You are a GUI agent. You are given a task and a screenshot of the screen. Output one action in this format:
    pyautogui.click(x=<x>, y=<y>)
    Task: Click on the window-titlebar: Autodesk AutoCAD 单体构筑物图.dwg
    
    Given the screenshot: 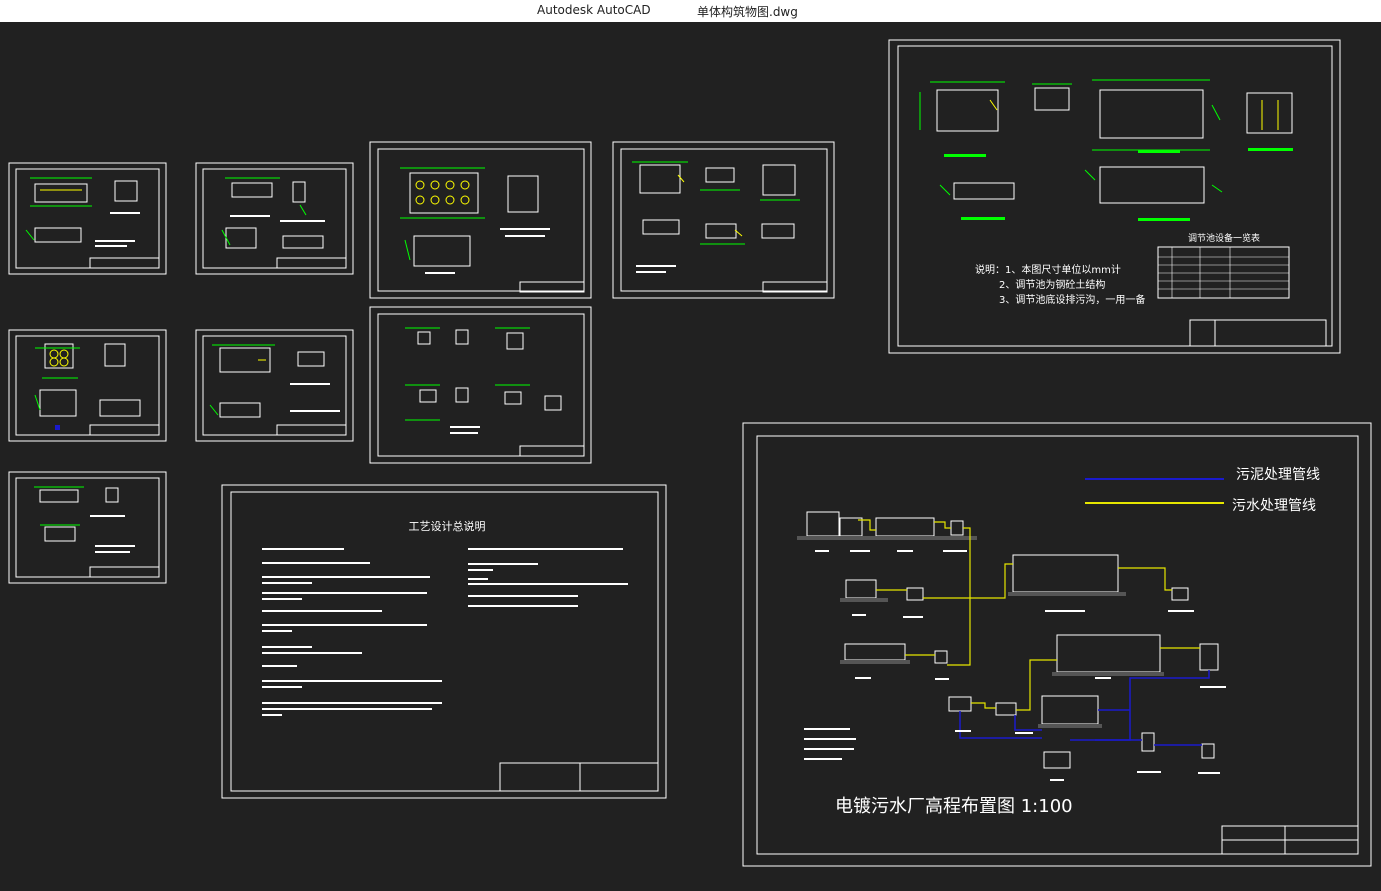 What is the action you would take?
    pyautogui.click(x=690, y=11)
    